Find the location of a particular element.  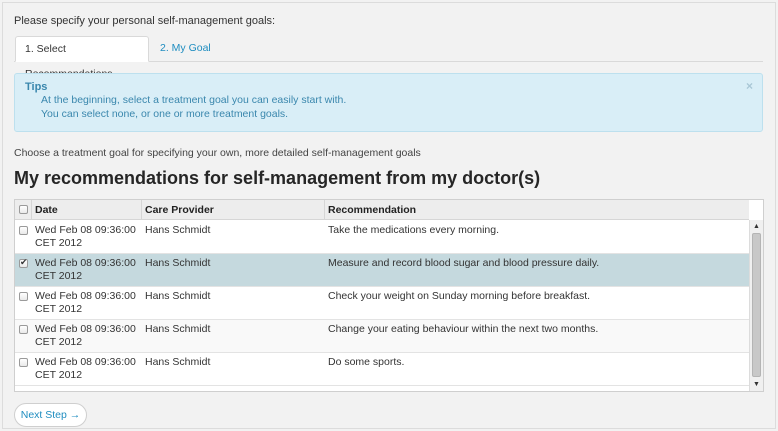

close-icon: × is located at coordinates (749, 86).